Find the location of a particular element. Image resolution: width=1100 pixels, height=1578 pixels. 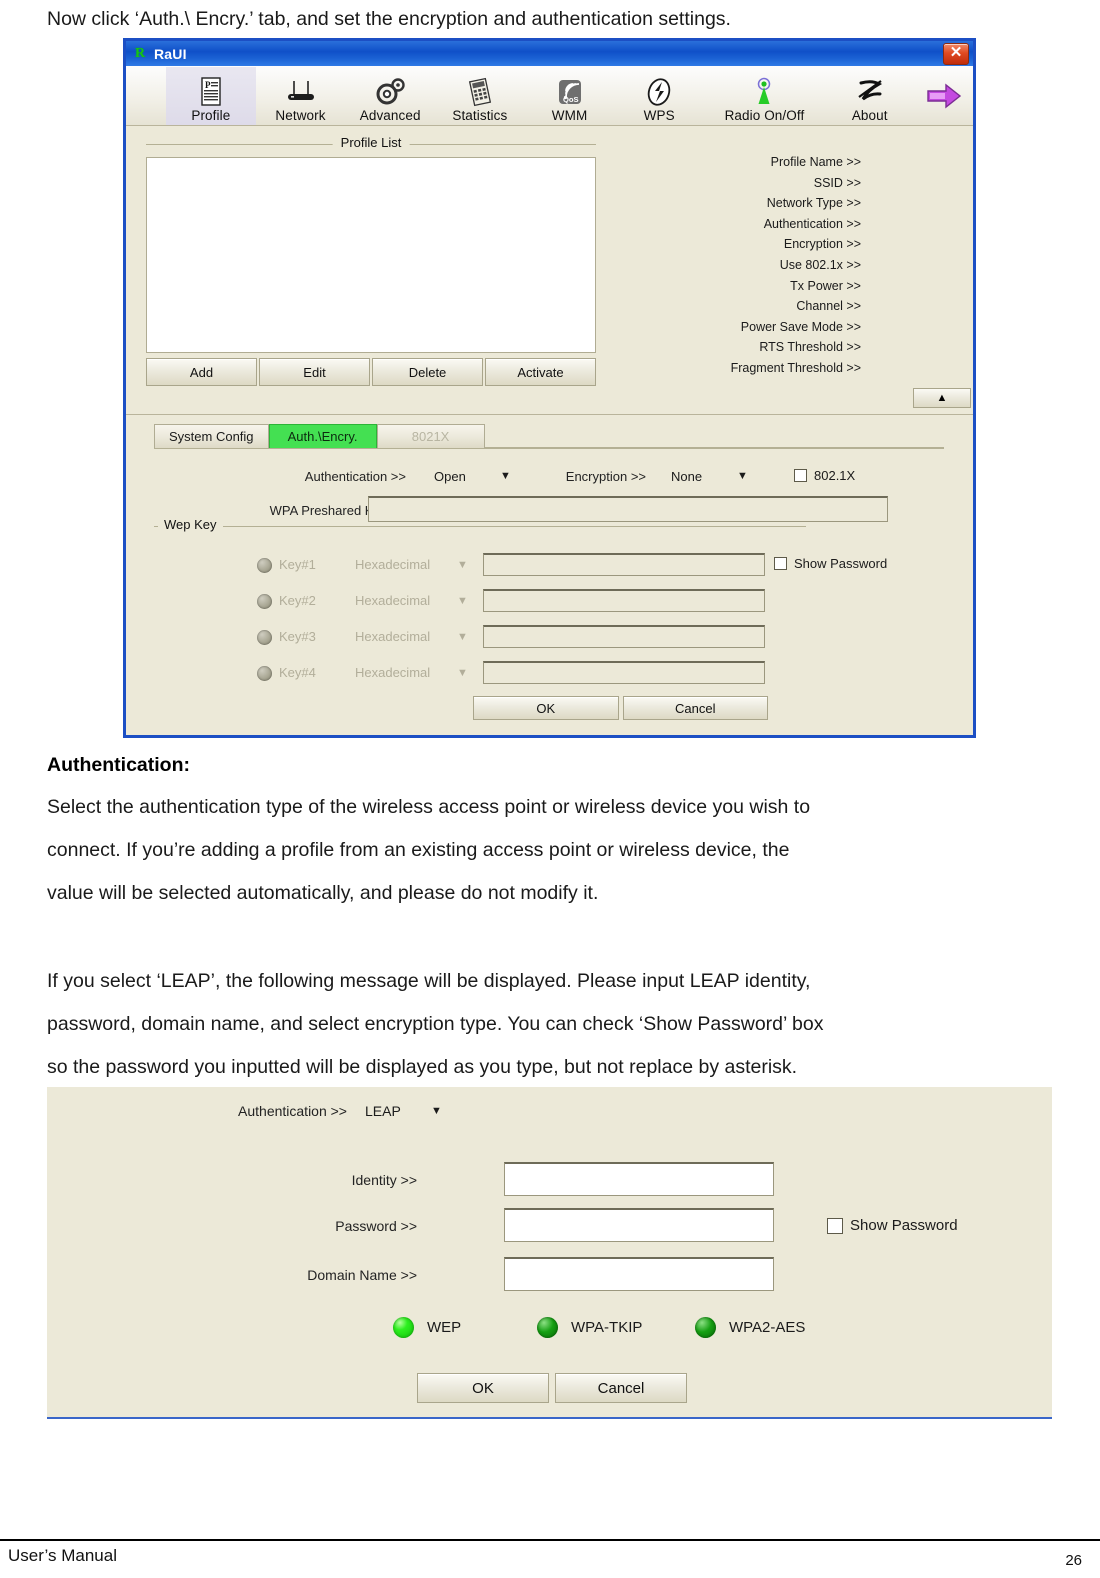

toolbar-label-advanced: Advanced is located at coordinates (390, 115).